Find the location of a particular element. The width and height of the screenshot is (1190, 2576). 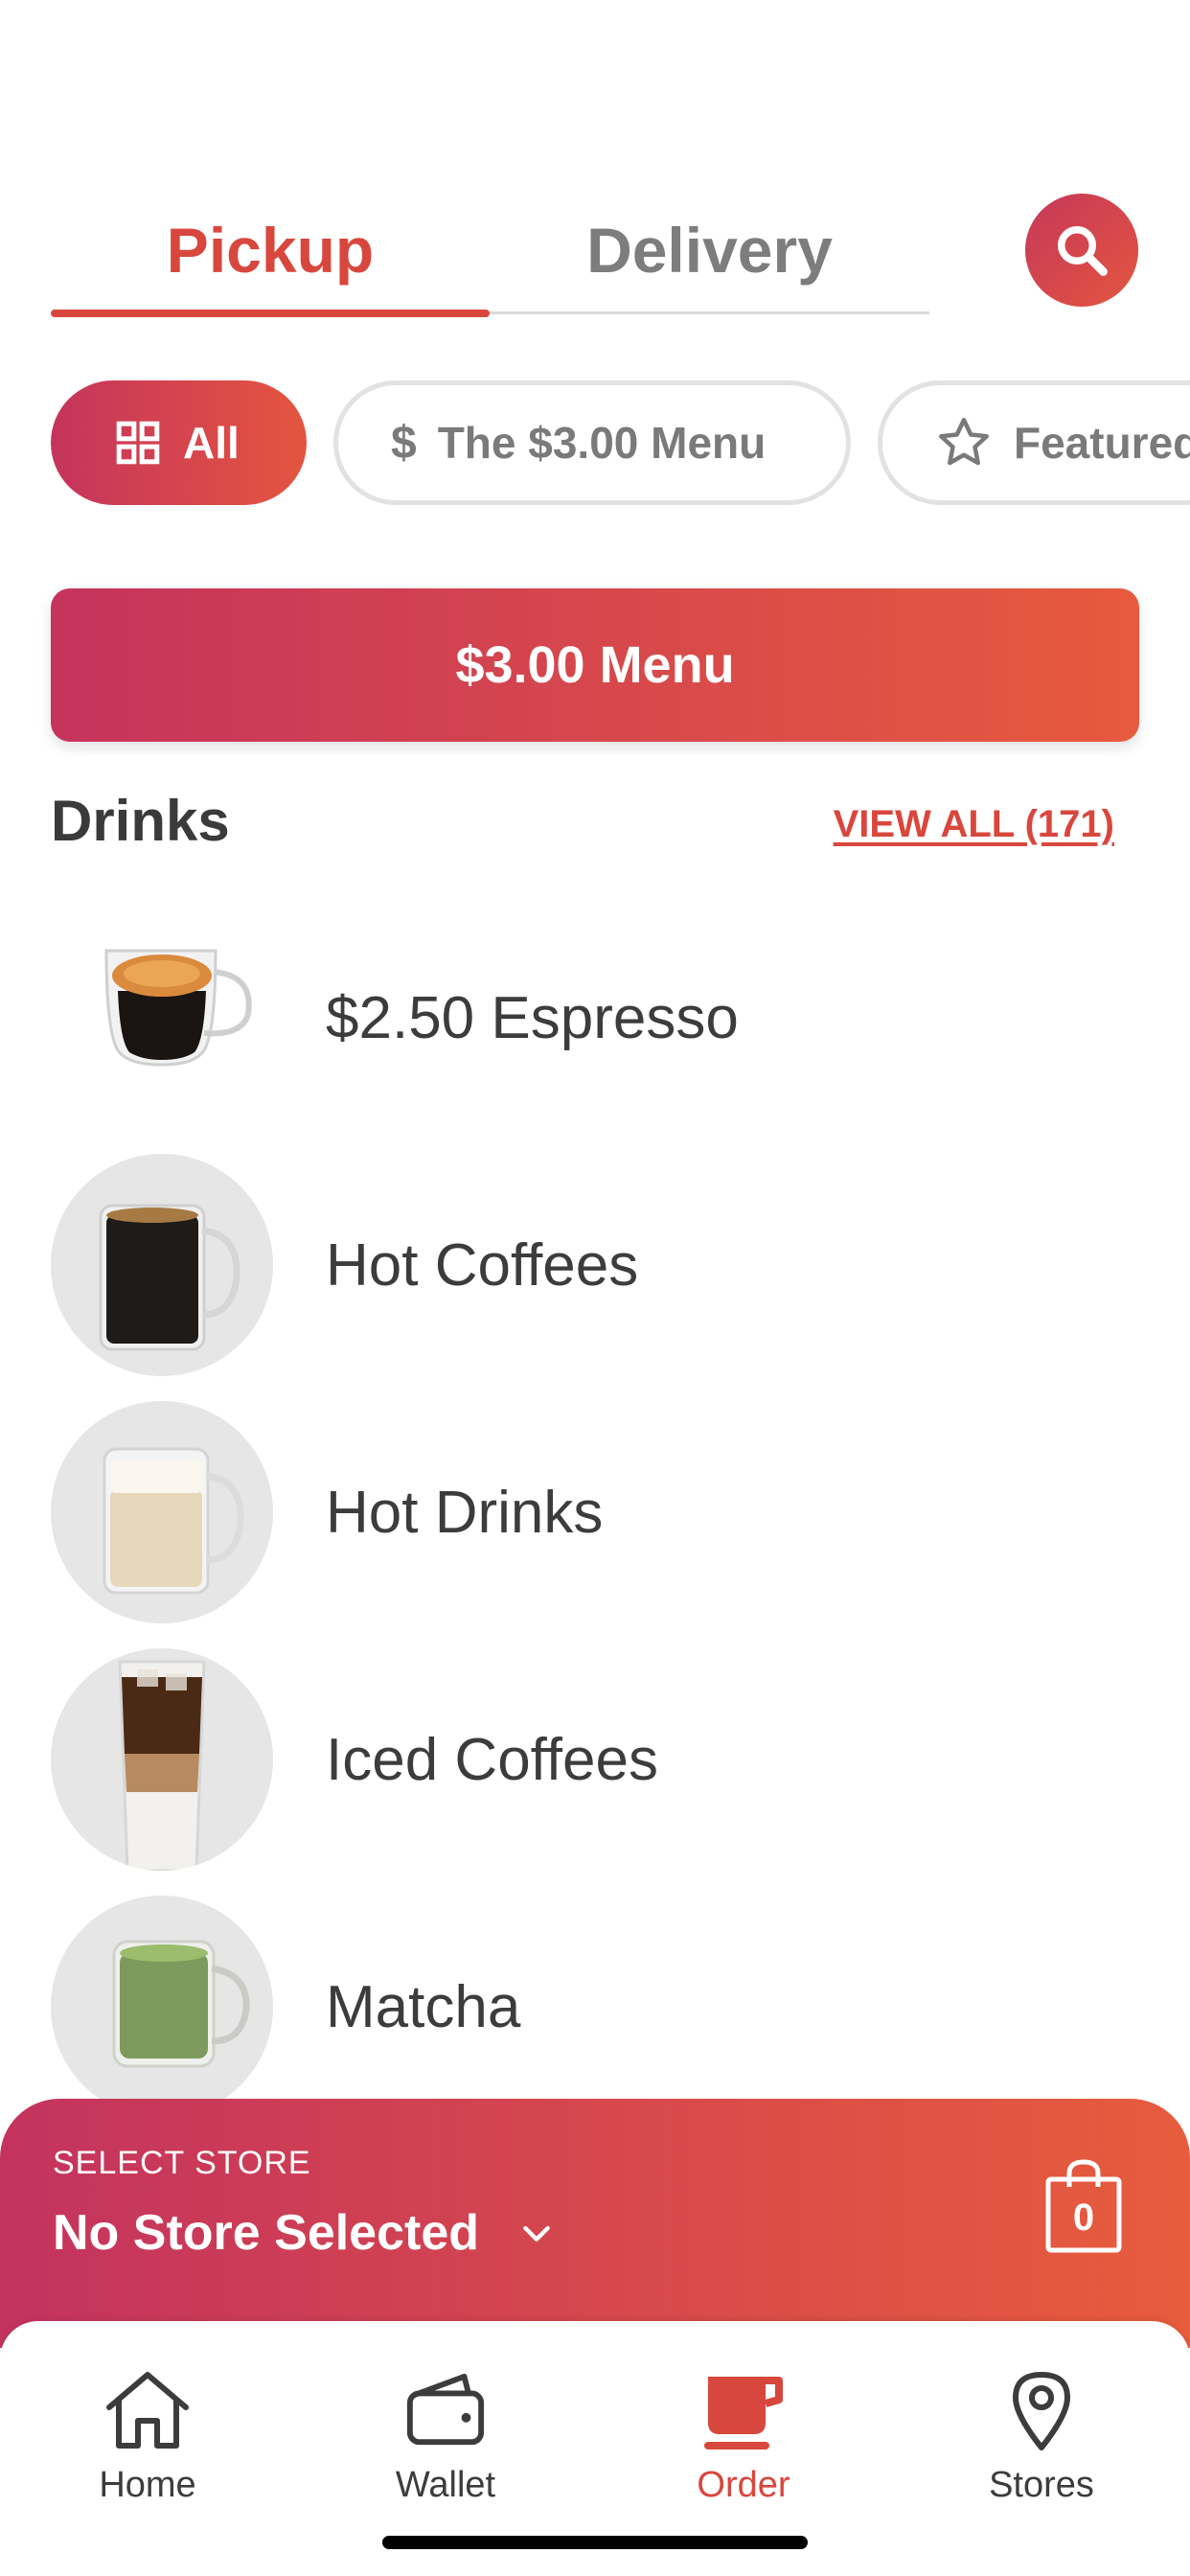

nav-stores: Stores is located at coordinates (1041, 2437).